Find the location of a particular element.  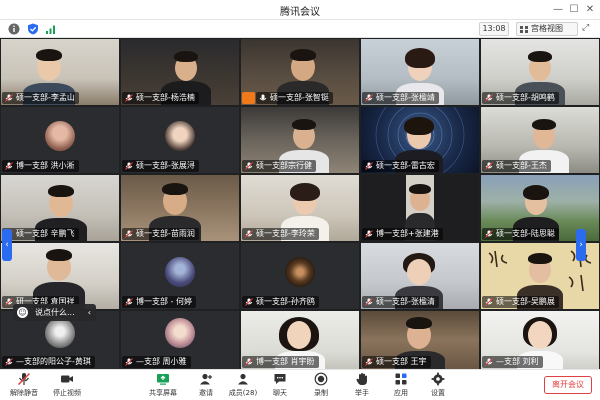

settings-button: 设置 is located at coordinates (438, 386).